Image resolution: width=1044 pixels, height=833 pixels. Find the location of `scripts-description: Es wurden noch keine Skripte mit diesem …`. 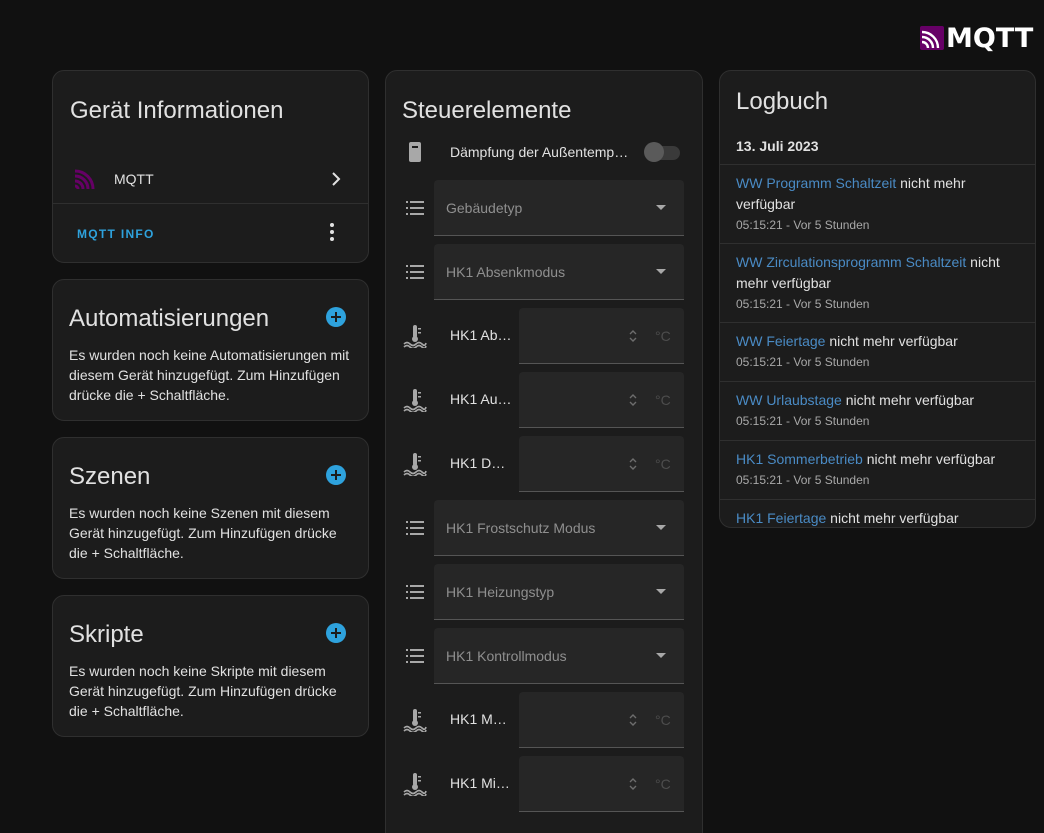

scripts-description: Es wurden noch keine Skripte mit diesem … is located at coordinates (203, 691).